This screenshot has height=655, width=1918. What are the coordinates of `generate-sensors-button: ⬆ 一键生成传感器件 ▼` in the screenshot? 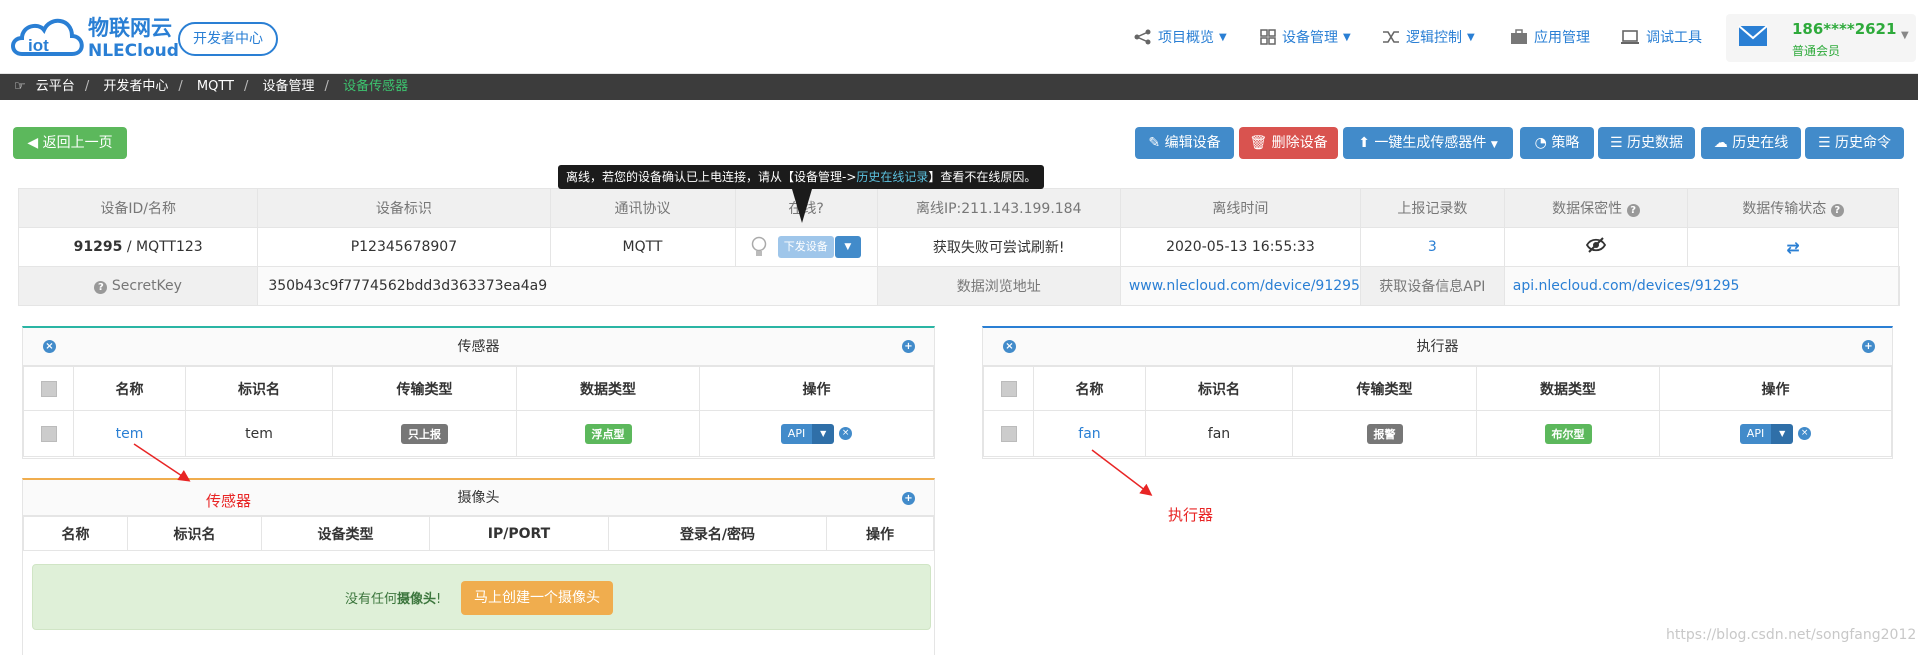 It's located at (1428, 143).